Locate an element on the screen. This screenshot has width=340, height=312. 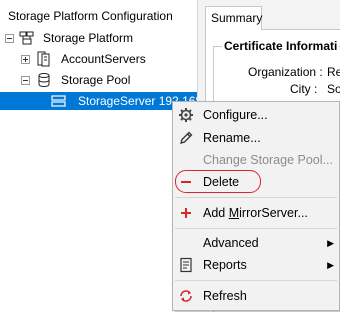
tab-summary: Summary is located at coordinates (233, 18).